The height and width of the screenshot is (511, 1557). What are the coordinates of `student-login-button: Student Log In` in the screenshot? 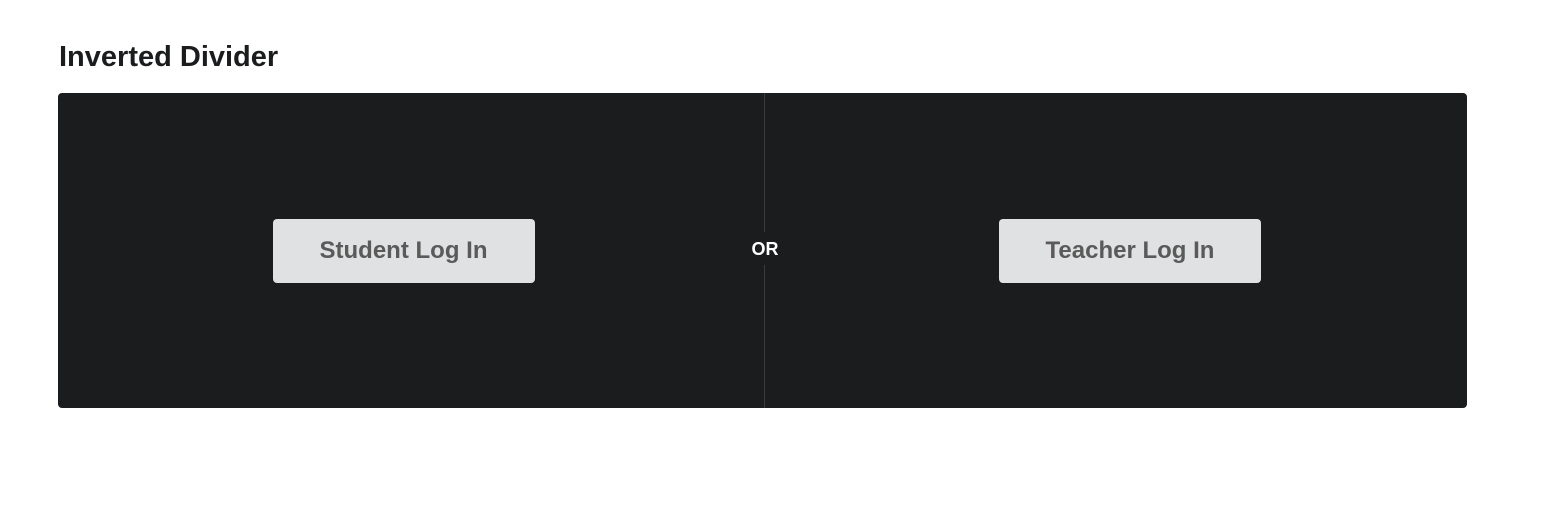 It's located at (403, 250).